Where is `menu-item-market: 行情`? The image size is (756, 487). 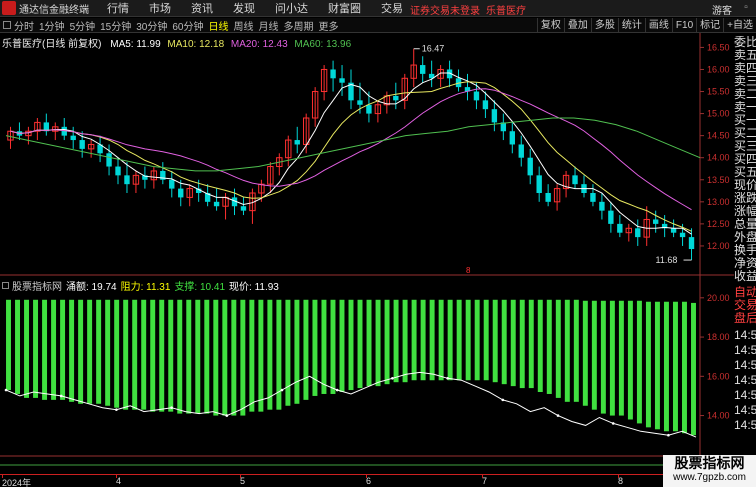
menu-item-market: 行情 is located at coordinates (118, 8).